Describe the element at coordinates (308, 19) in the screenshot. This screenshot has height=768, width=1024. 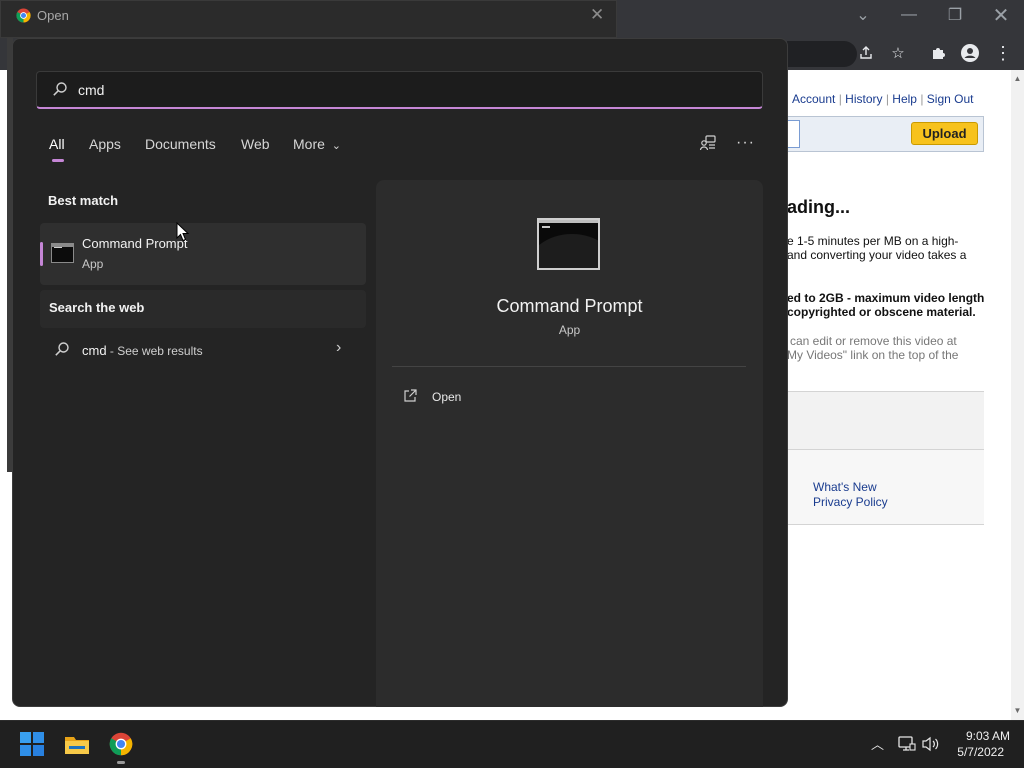
I see `open-dialog-titlebar` at that location.